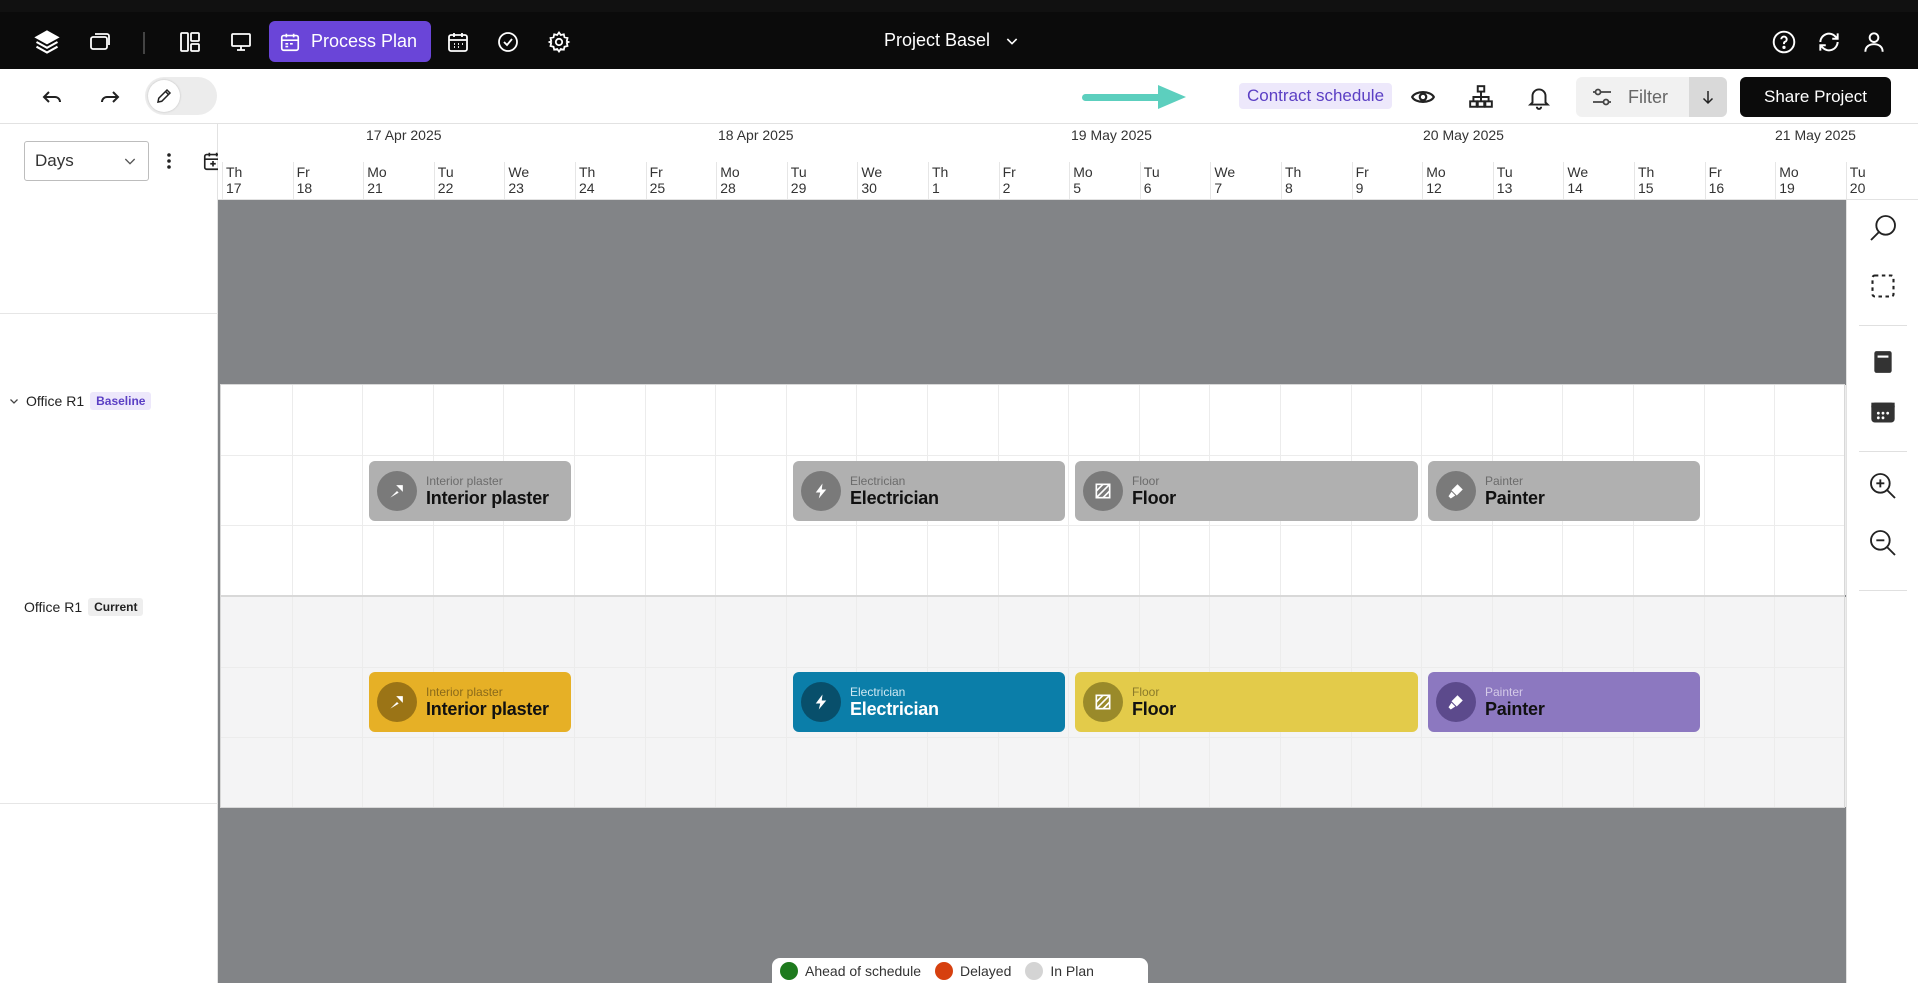  I want to click on presentation-icon, so click(241, 42).